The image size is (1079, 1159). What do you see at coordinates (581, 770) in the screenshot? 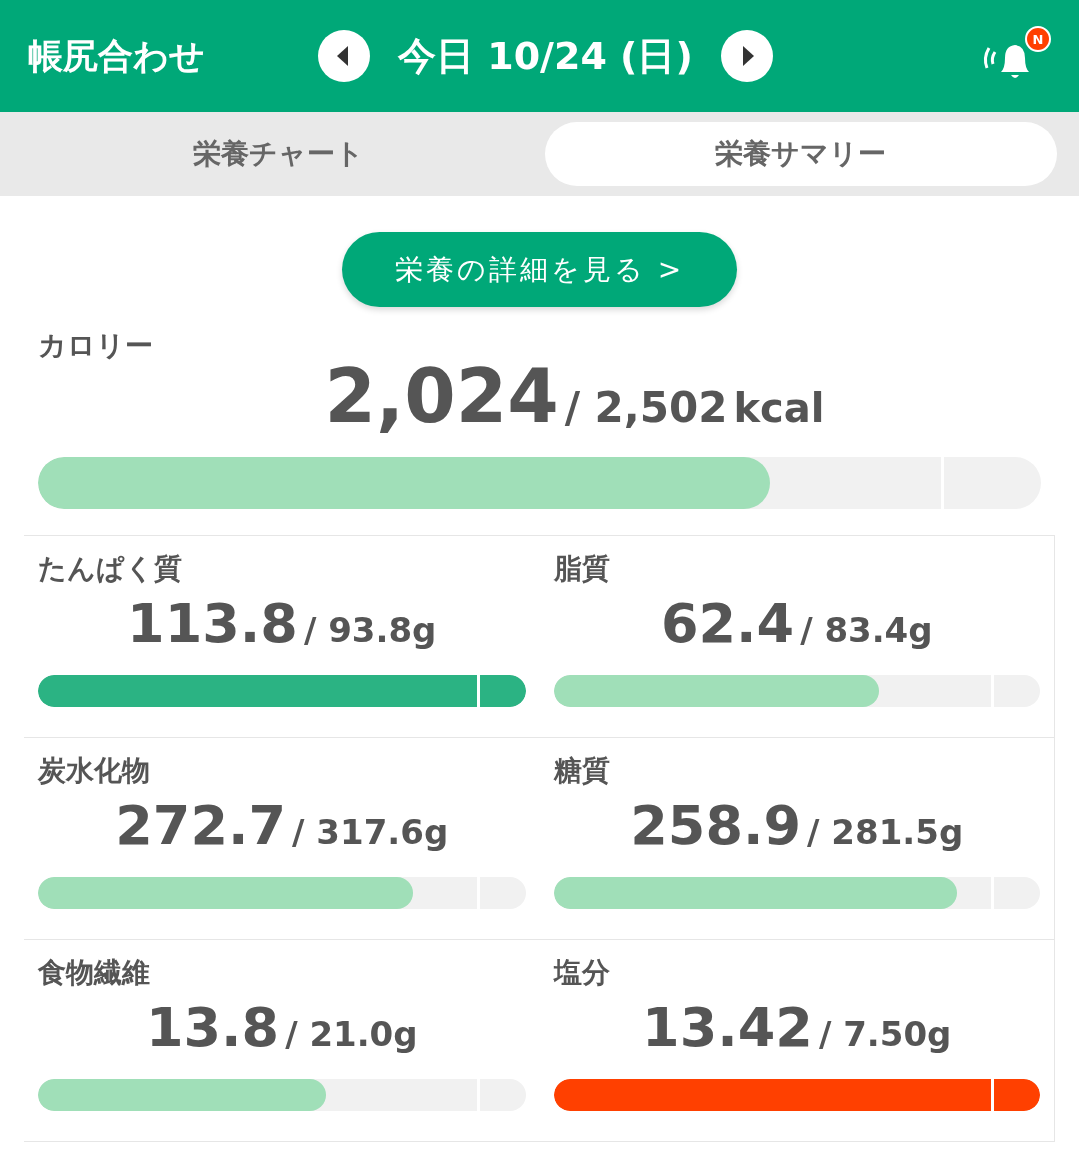
I see `nutrient-label: 糖質` at bounding box center [581, 770].